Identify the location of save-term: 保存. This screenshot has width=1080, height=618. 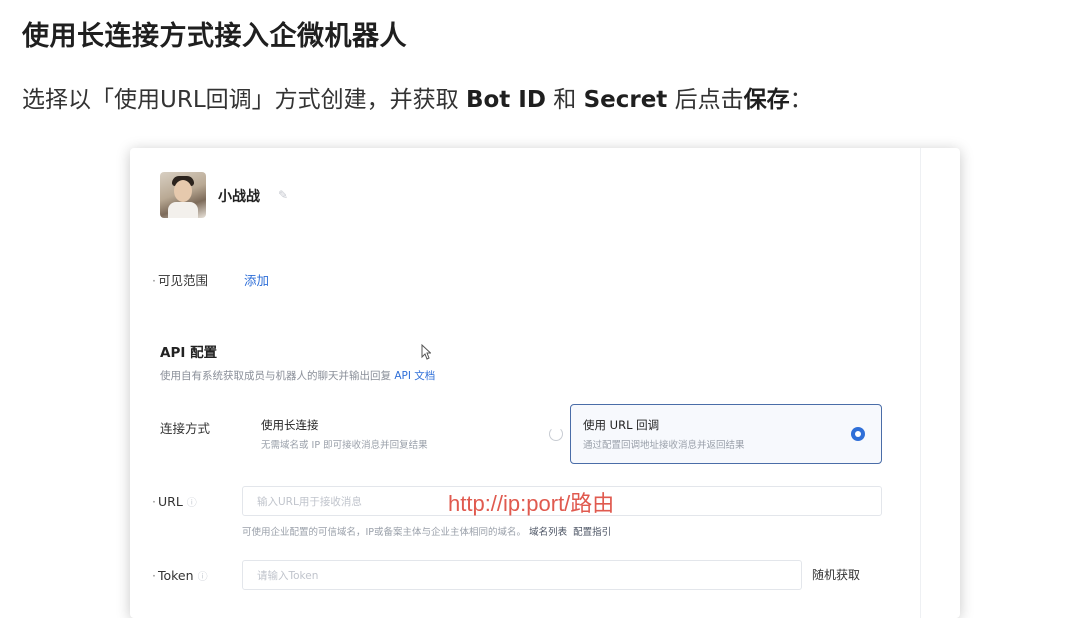
(766, 100).